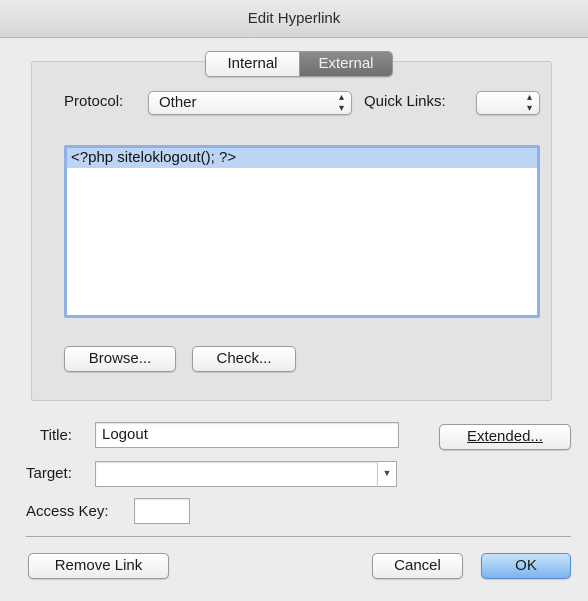  I want to click on tab-external: External, so click(346, 64).